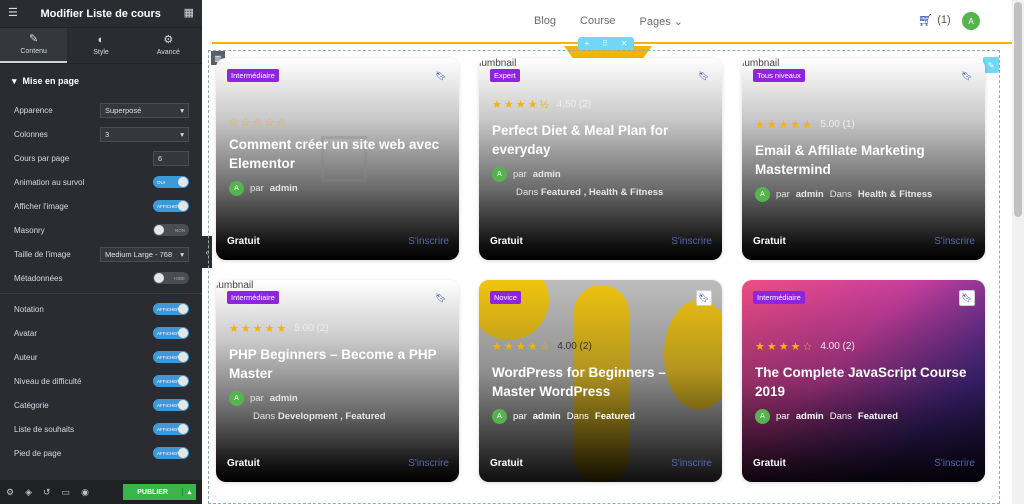 The height and width of the screenshot is (504, 1024). Describe the element at coordinates (101, 357) in the screenshot. I see `control-author: Auteur AFFICHER` at that location.